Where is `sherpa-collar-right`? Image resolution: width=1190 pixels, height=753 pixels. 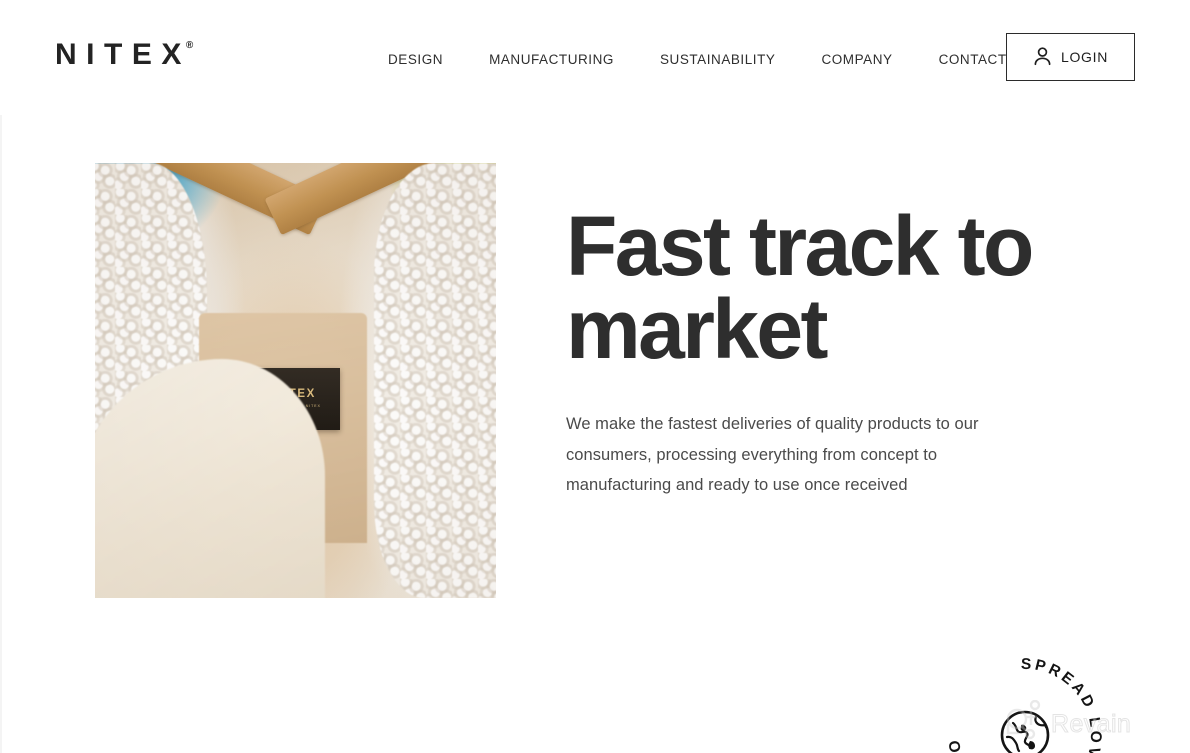
sherpa-collar-right is located at coordinates (435, 380).